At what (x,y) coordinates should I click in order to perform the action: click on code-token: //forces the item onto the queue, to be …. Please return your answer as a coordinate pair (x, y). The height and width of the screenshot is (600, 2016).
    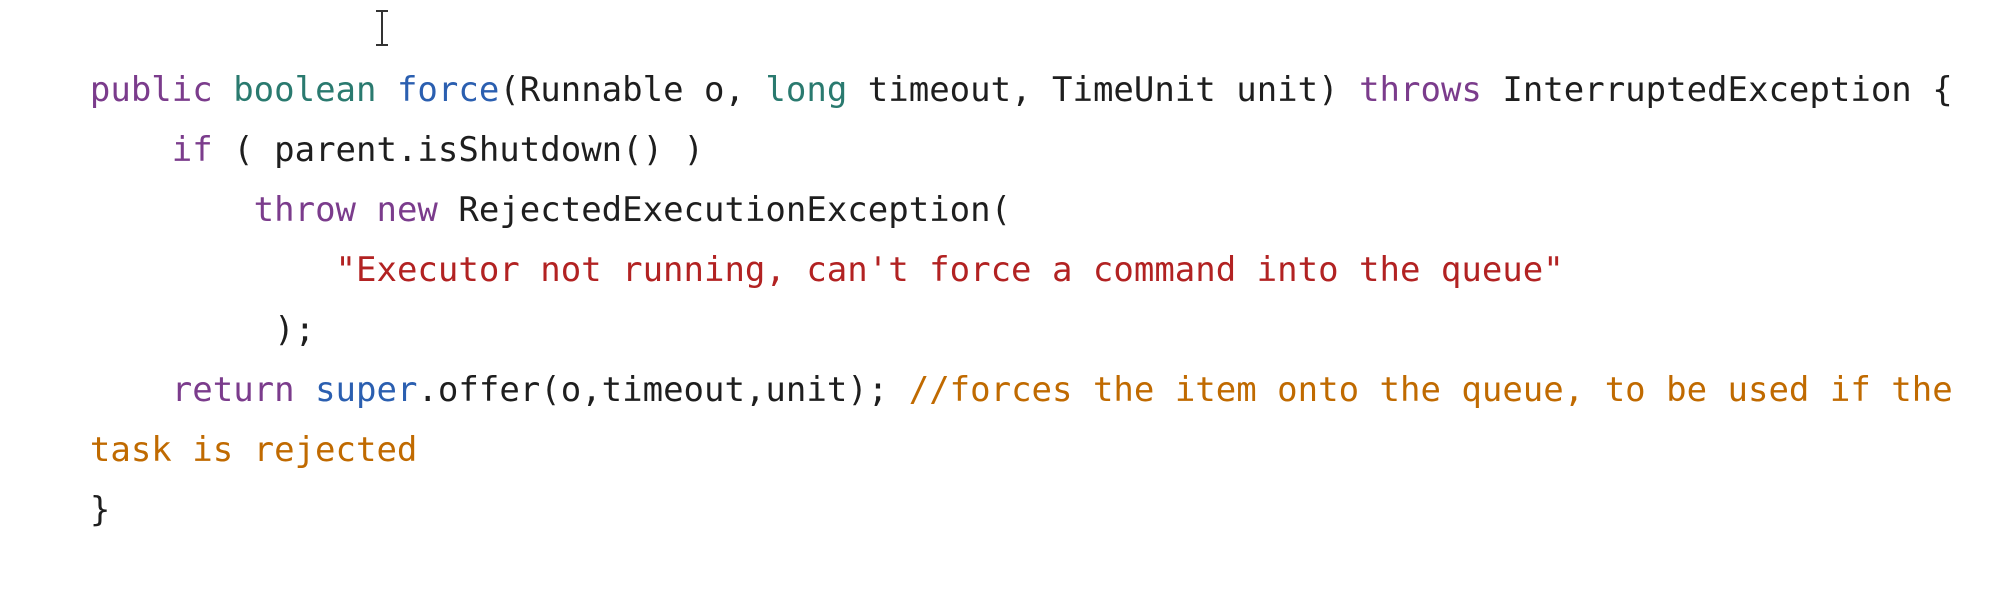
    Looking at the image, I should click on (1430, 390).